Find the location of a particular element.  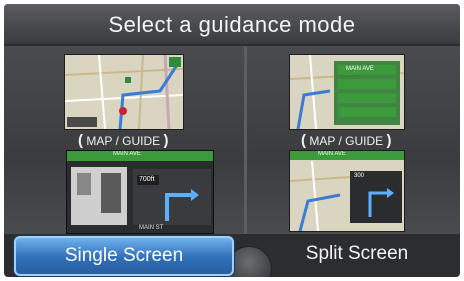

guide-street-top: MAIN AVE is located at coordinates (127, 154).